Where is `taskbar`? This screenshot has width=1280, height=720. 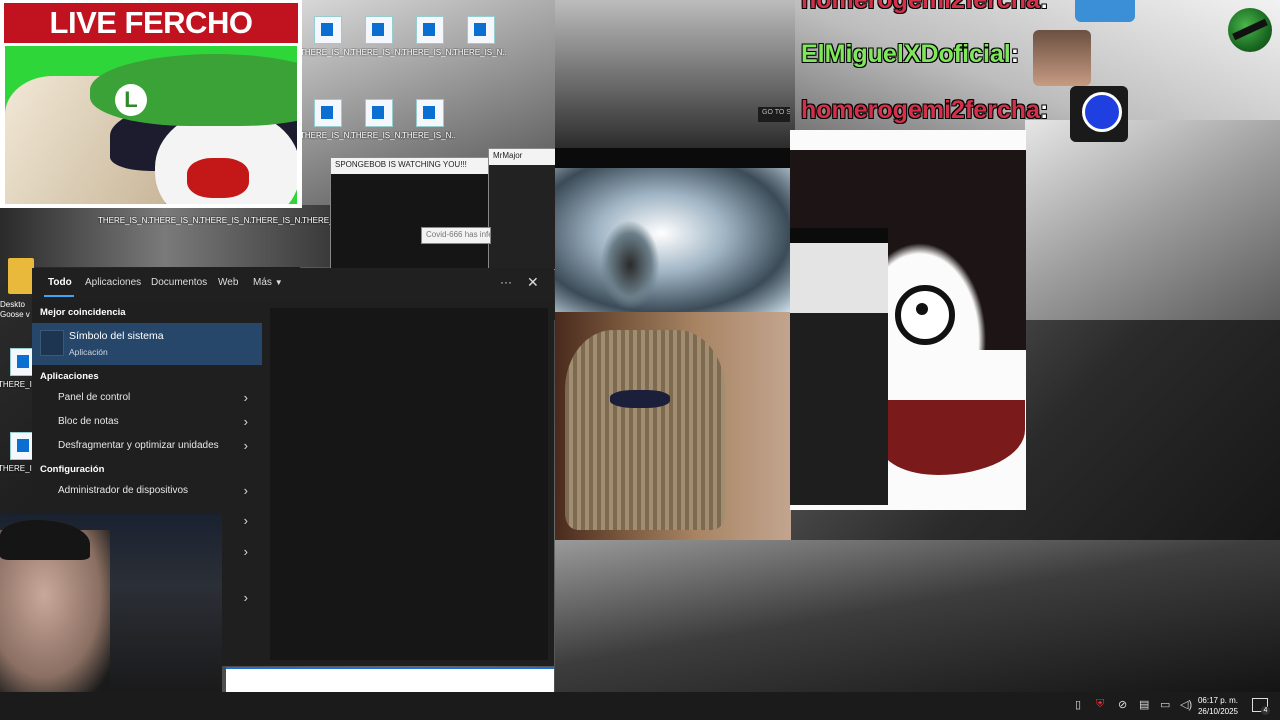 taskbar is located at coordinates (640, 706).